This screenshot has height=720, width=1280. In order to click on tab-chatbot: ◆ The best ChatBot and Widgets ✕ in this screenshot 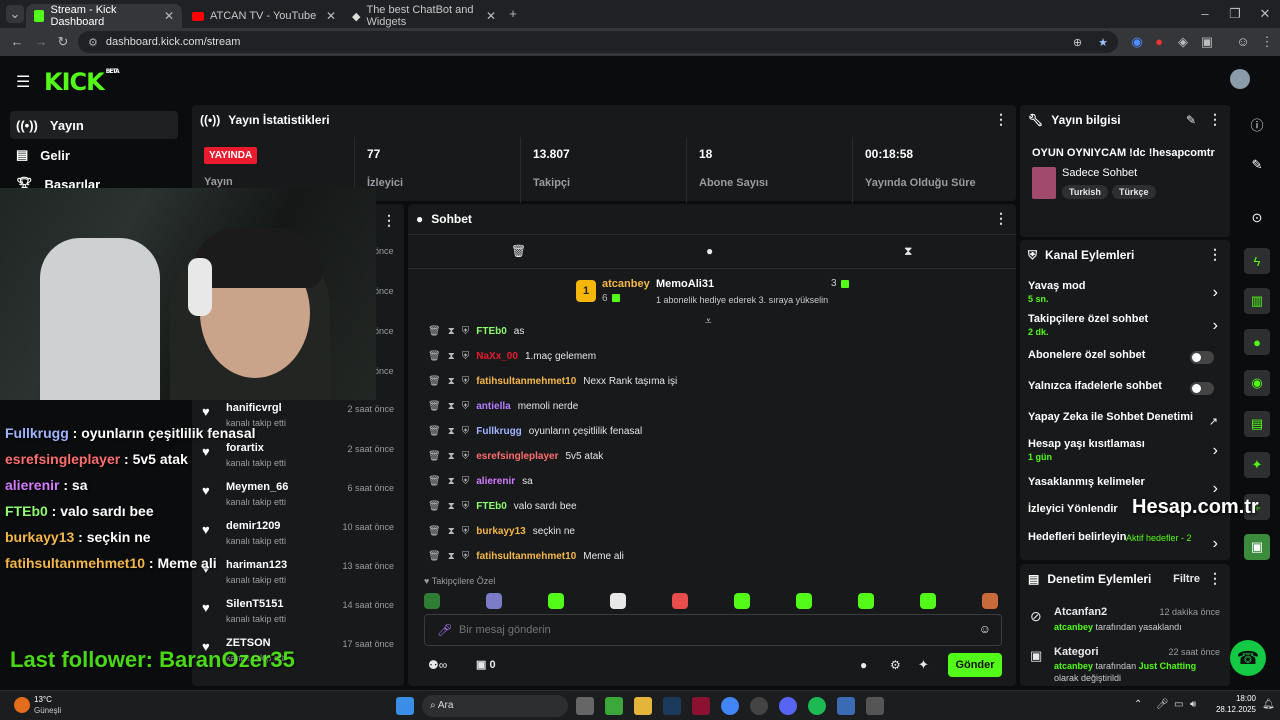, I will do `click(424, 16)`.